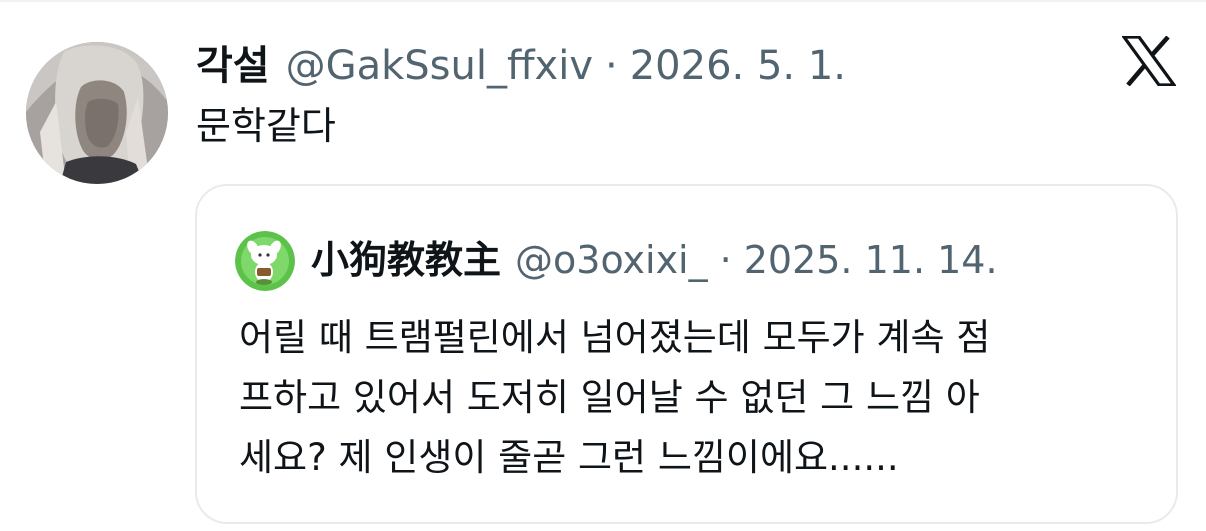 This screenshot has height=531, width=1206. Describe the element at coordinates (609, 397) in the screenshot. I see `quoted-text-line: 프하고 있어서 도저히 일어날 수 없던 그 느낌 아` at that location.